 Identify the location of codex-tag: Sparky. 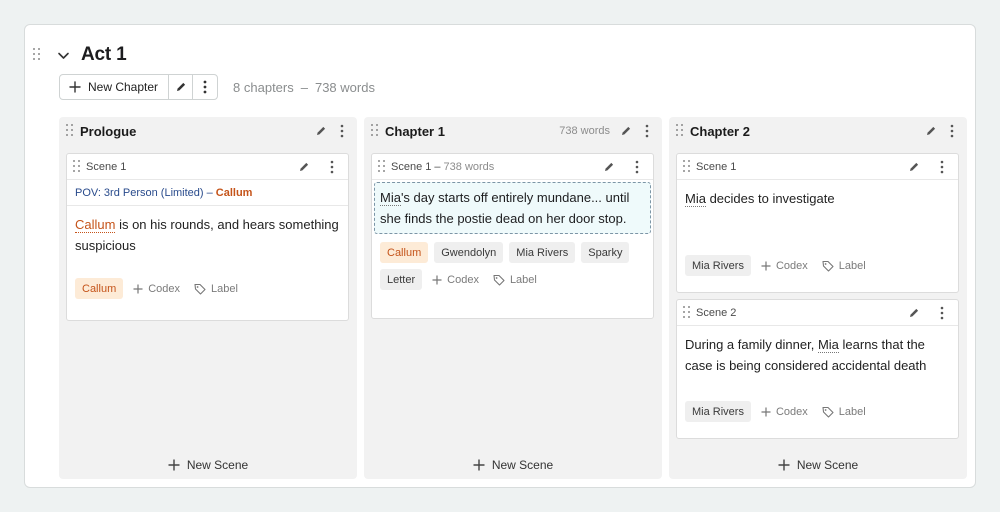
(605, 252).